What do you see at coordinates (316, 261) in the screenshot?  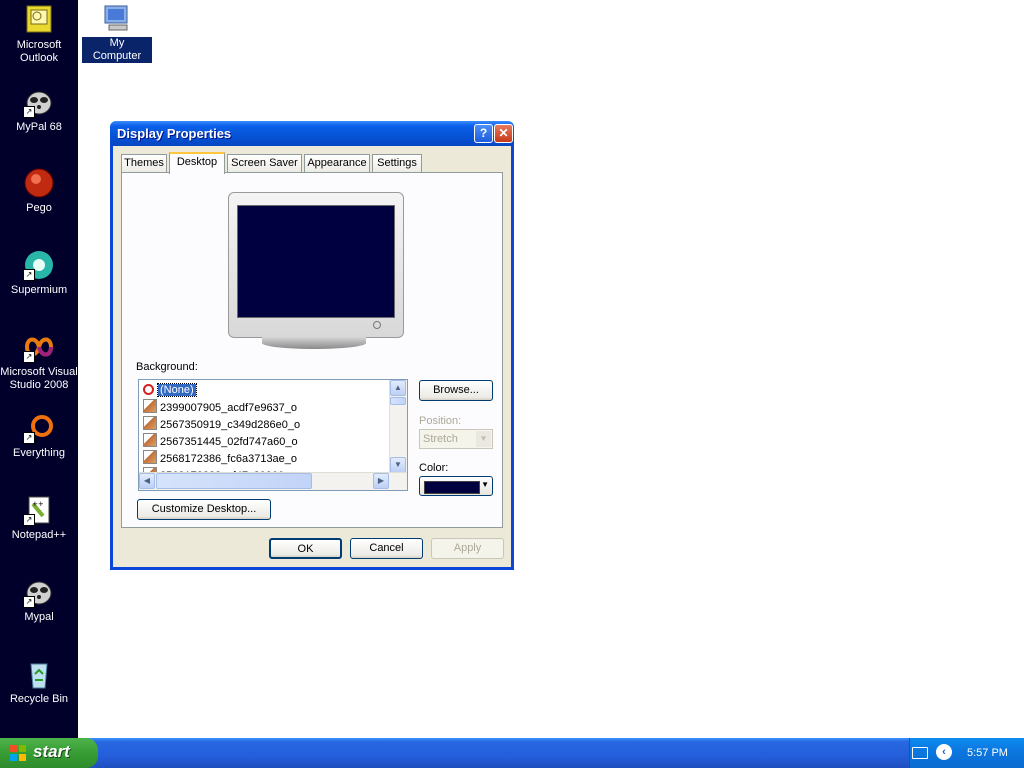 I see `monitor-screen` at bounding box center [316, 261].